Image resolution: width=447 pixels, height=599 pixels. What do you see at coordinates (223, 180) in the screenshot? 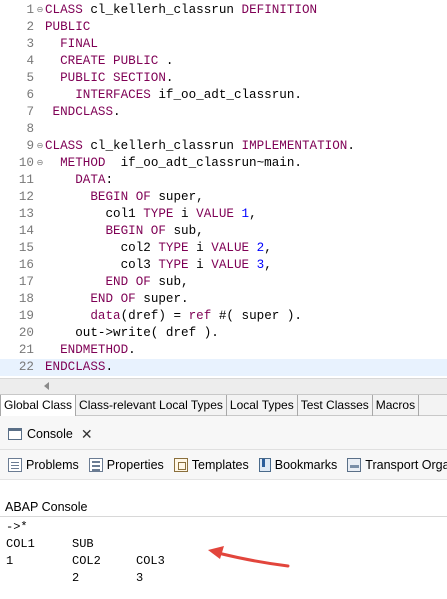
I see `code-line: 11 DATA:` at bounding box center [223, 180].